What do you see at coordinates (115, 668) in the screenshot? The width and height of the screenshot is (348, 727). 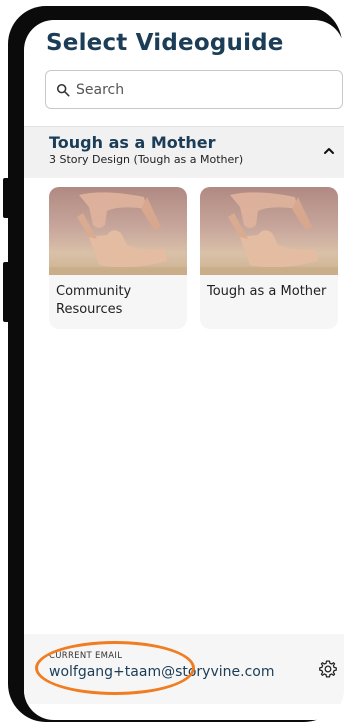 I see `highlight-circle` at bounding box center [115, 668].